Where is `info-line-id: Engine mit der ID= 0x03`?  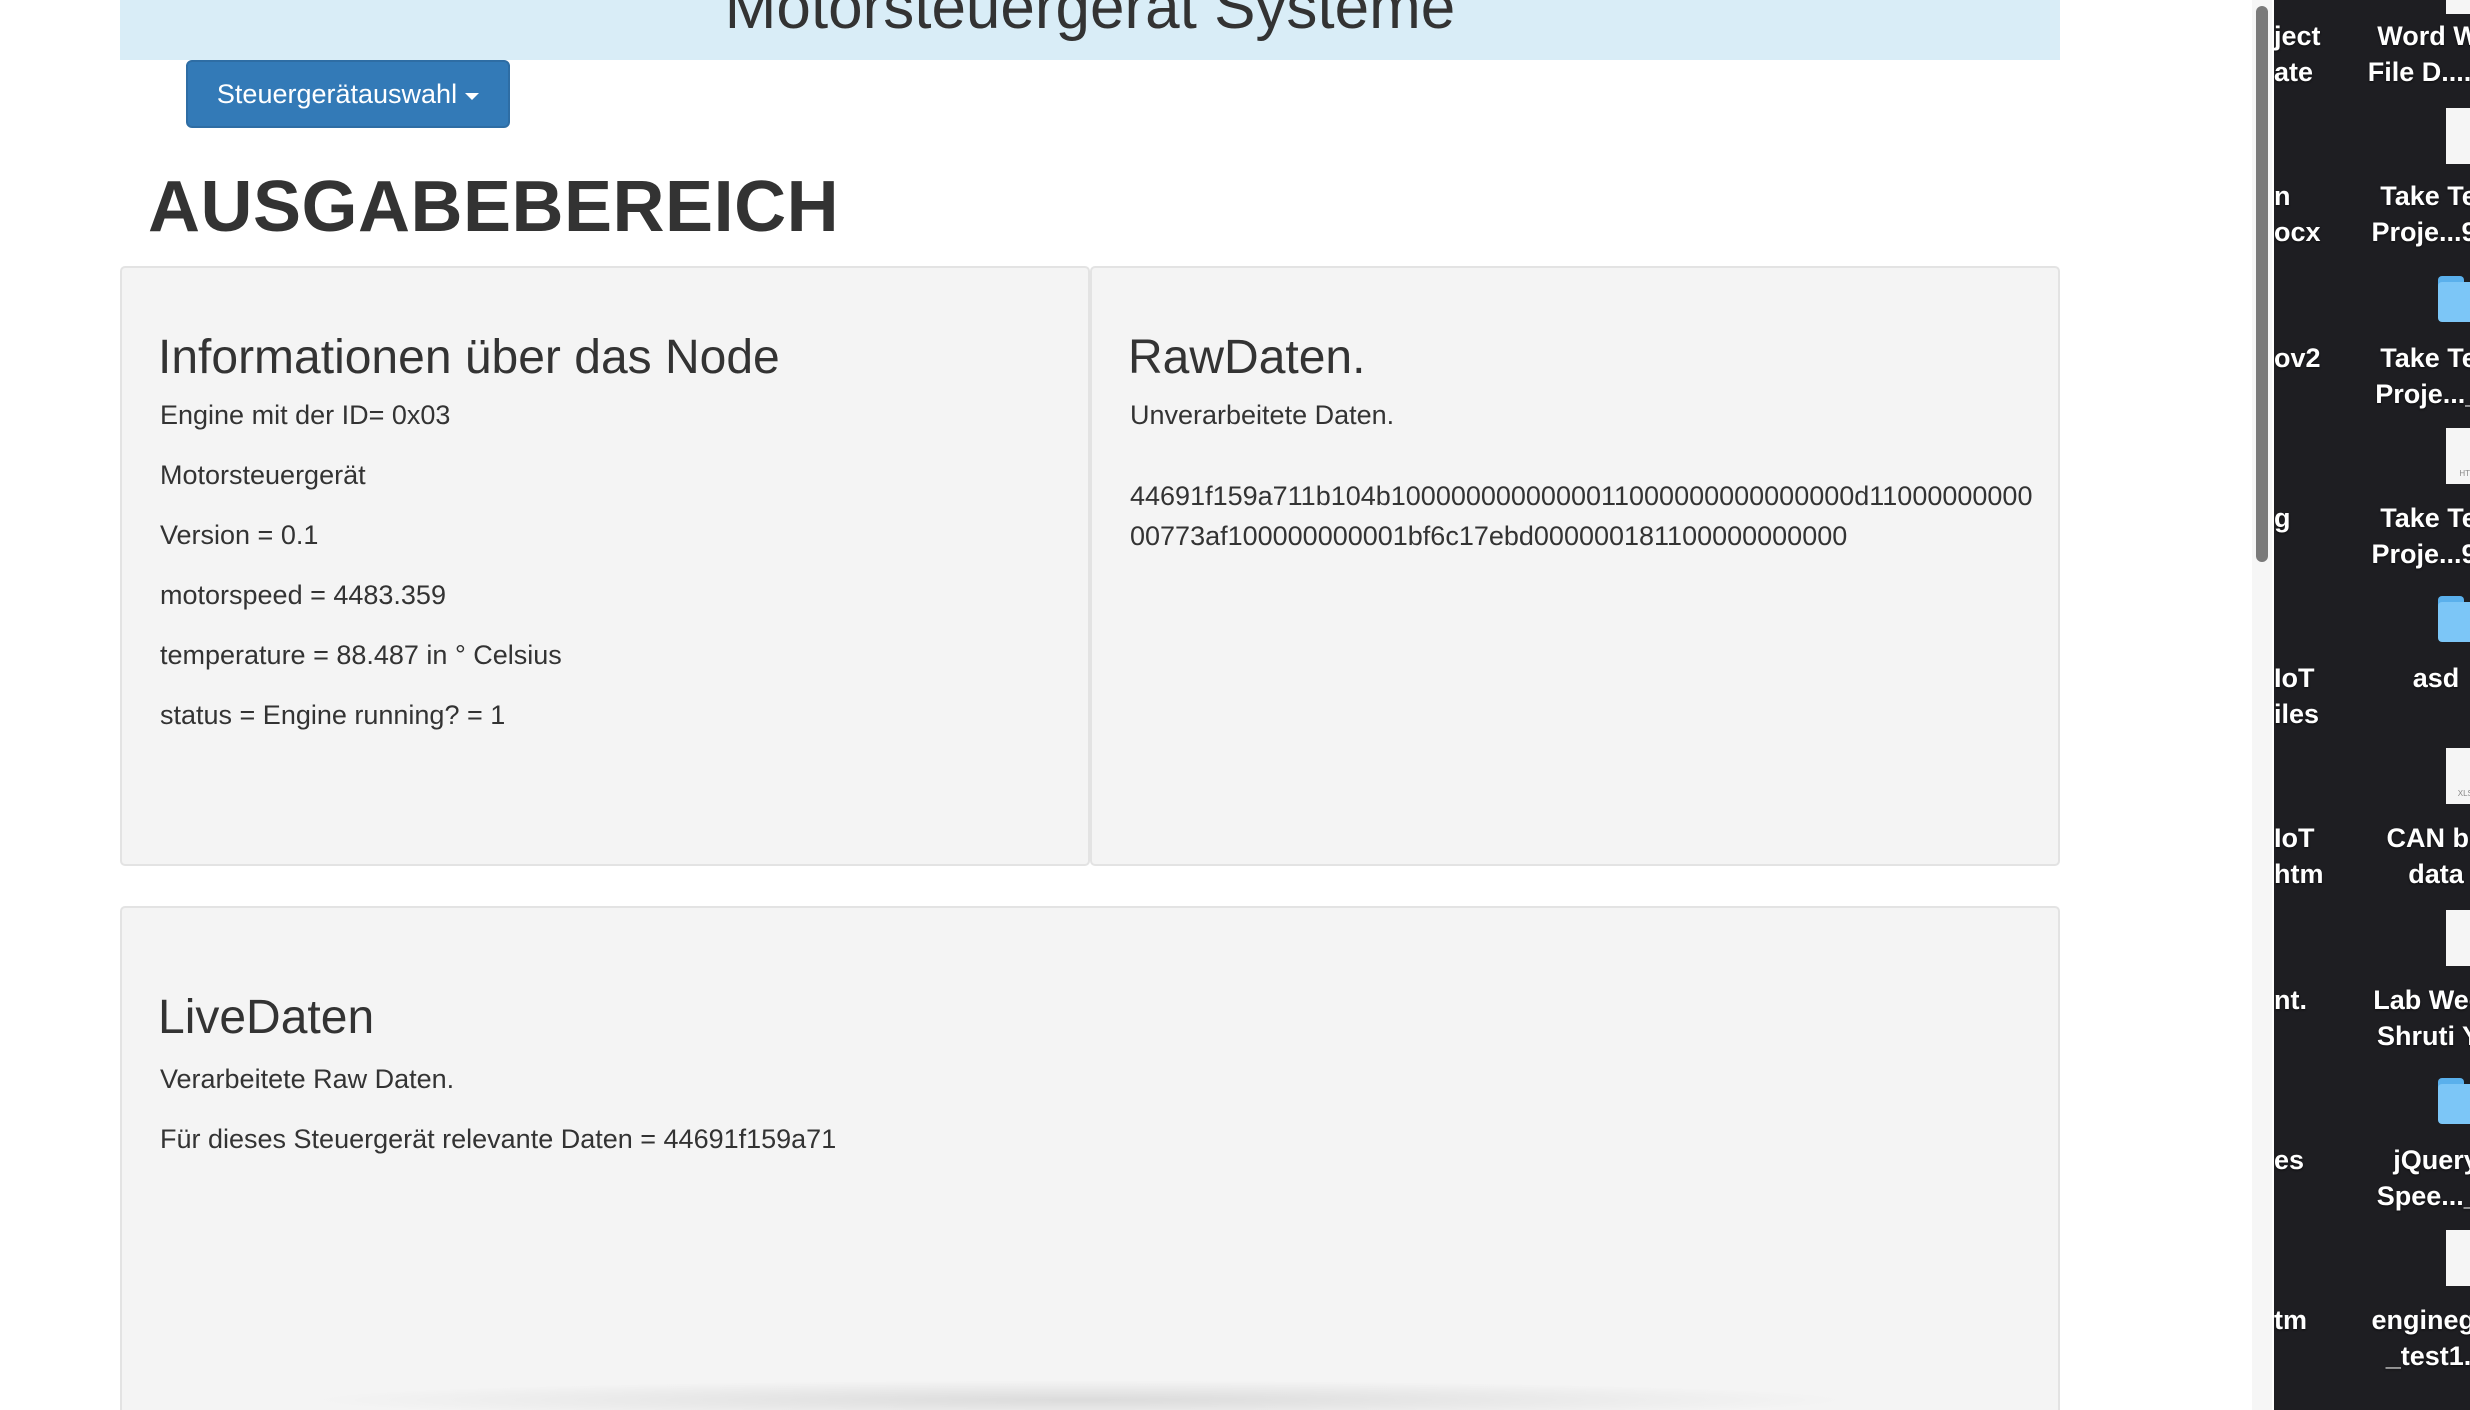 info-line-id: Engine mit der ID= 0x03 is located at coordinates (305, 415).